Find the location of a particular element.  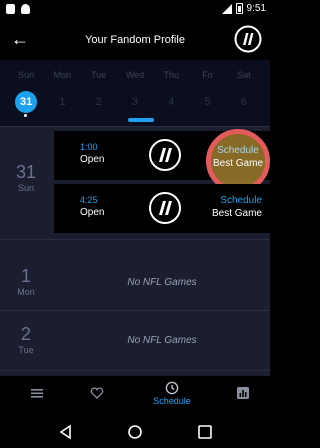

status-time: 9:51 is located at coordinates (256, 8).